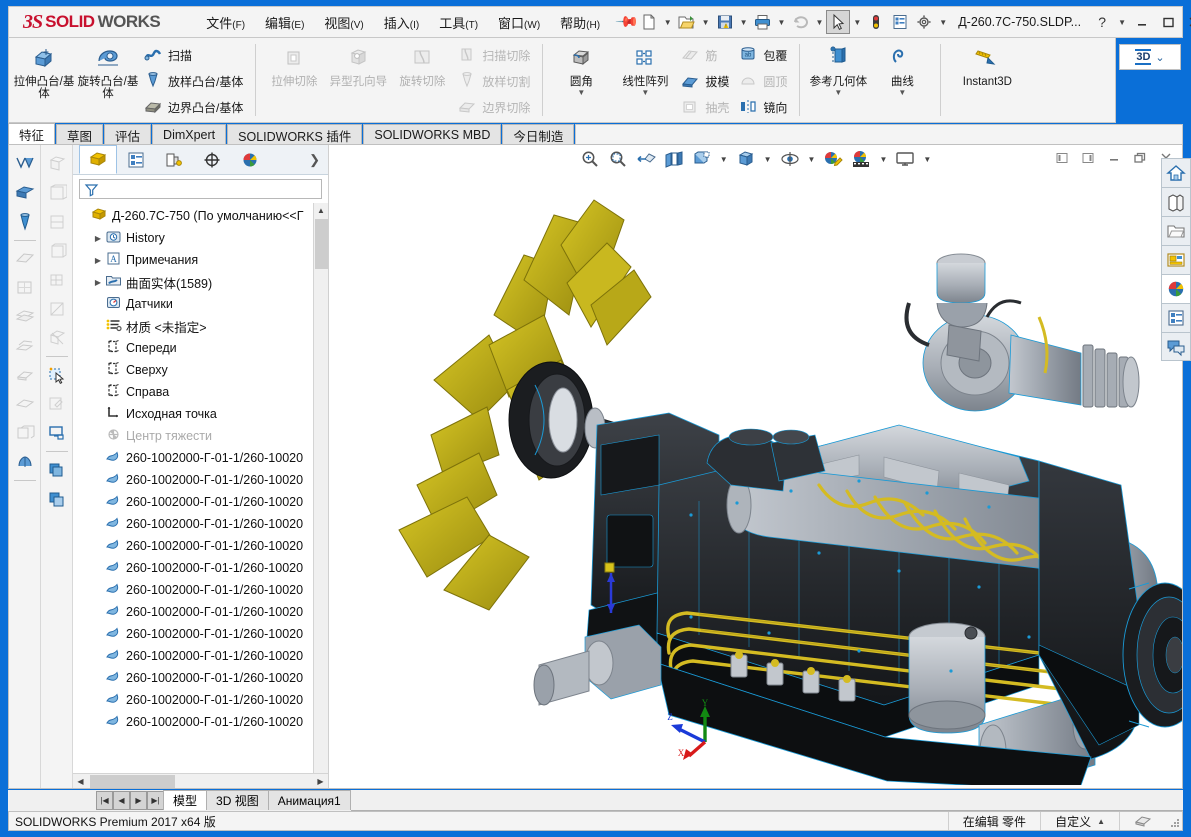 Image resolution: width=1191 pixels, height=837 pixels. I want to click on custom-properties-icon, so click(1176, 317).